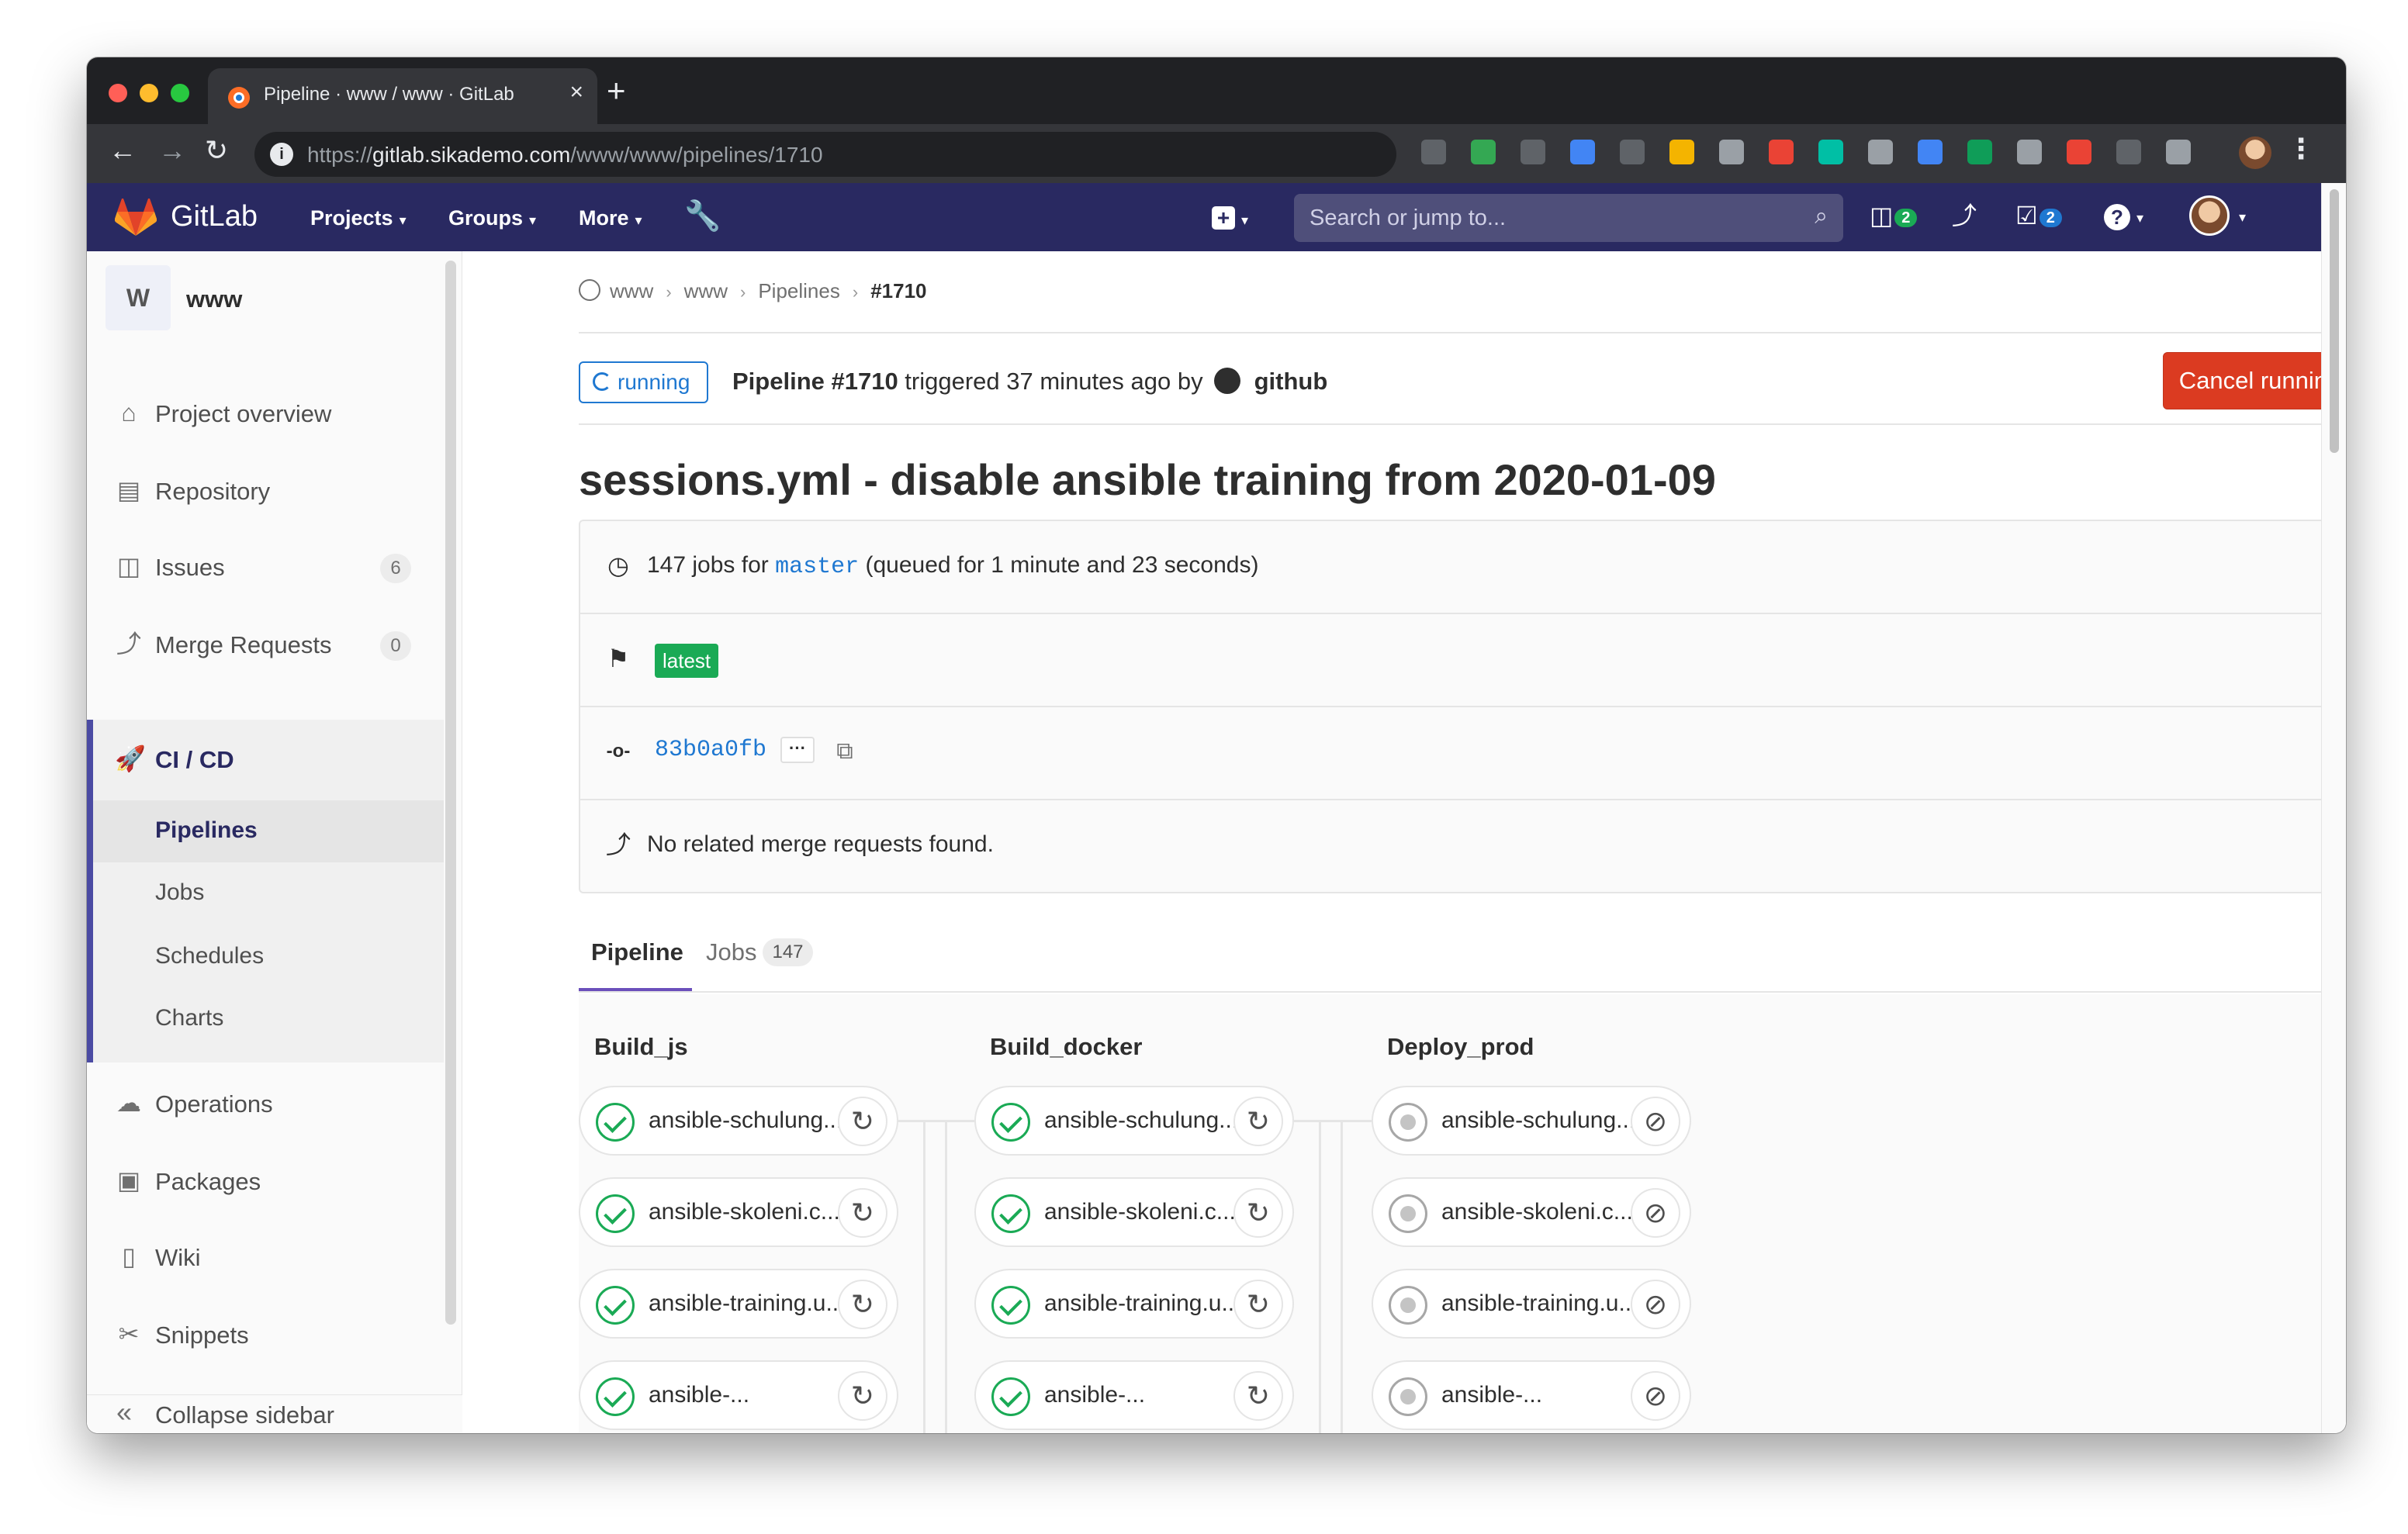 The width and height of the screenshot is (2408, 1534). I want to click on tab-pipeline: Pipeline, so click(637, 952).